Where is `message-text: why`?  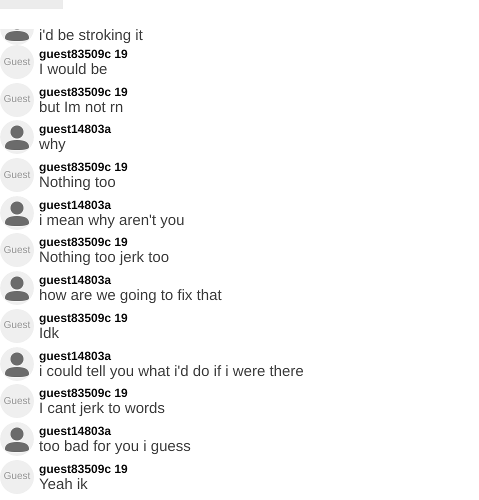
message-text: why is located at coordinates (53, 145).